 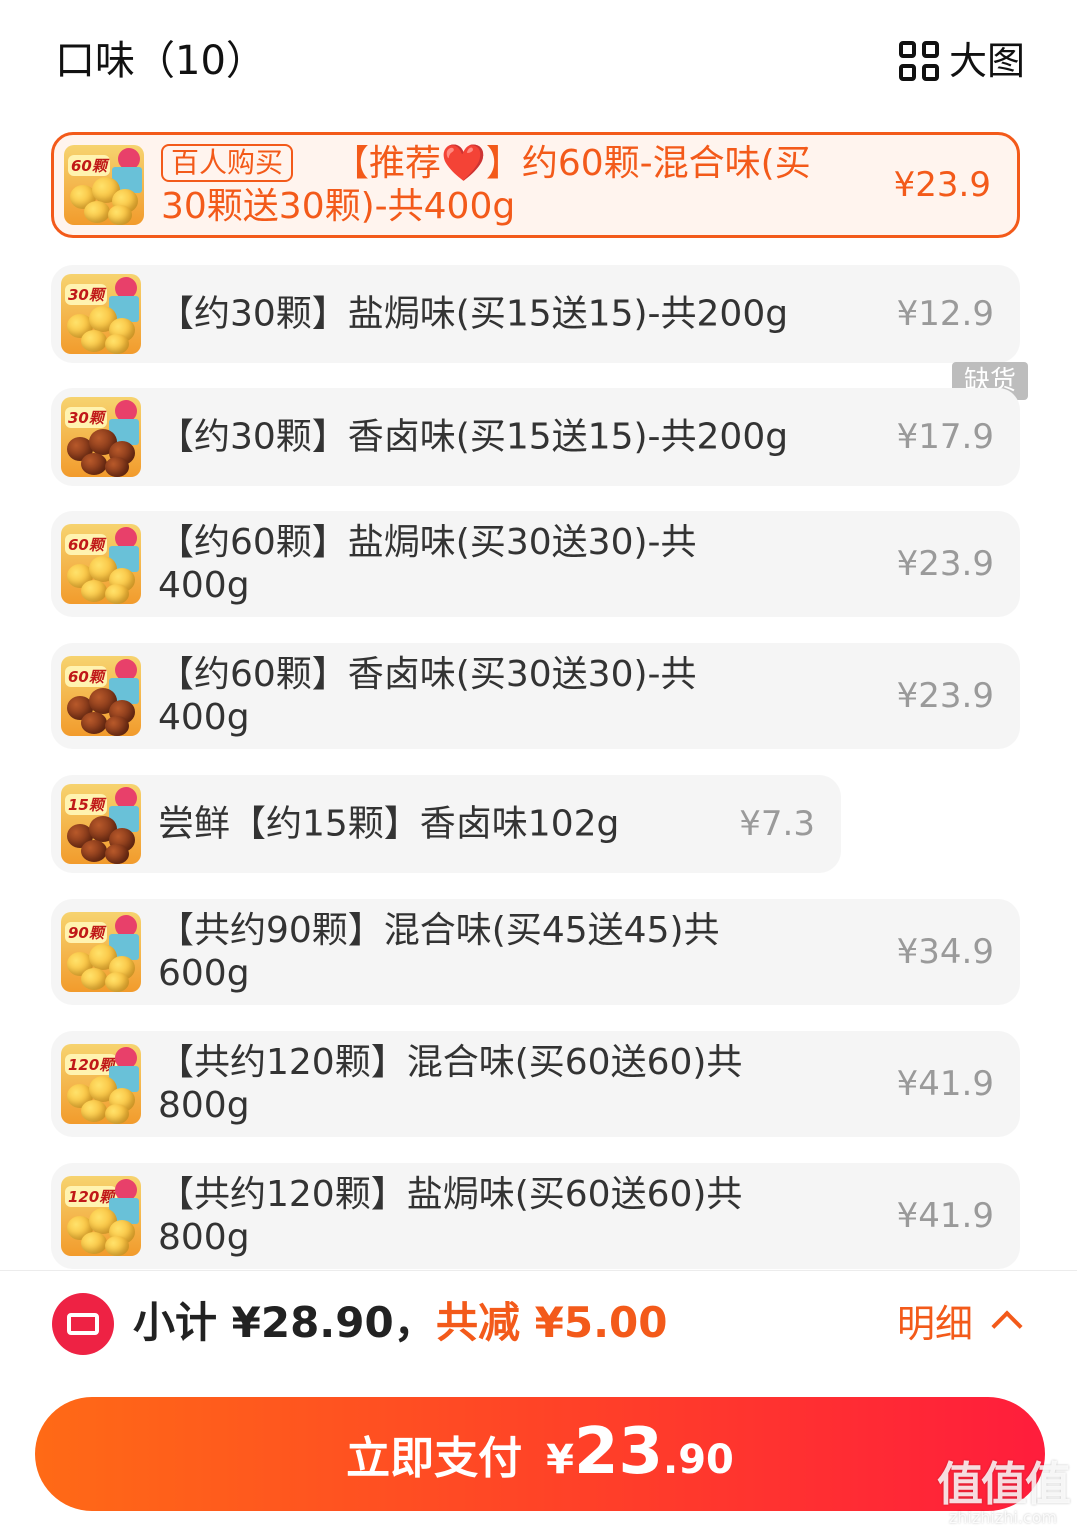 What do you see at coordinates (473, 437) in the screenshot?
I see `option-label: 【约30颗】香卤味(买15送15)-共200g` at bounding box center [473, 437].